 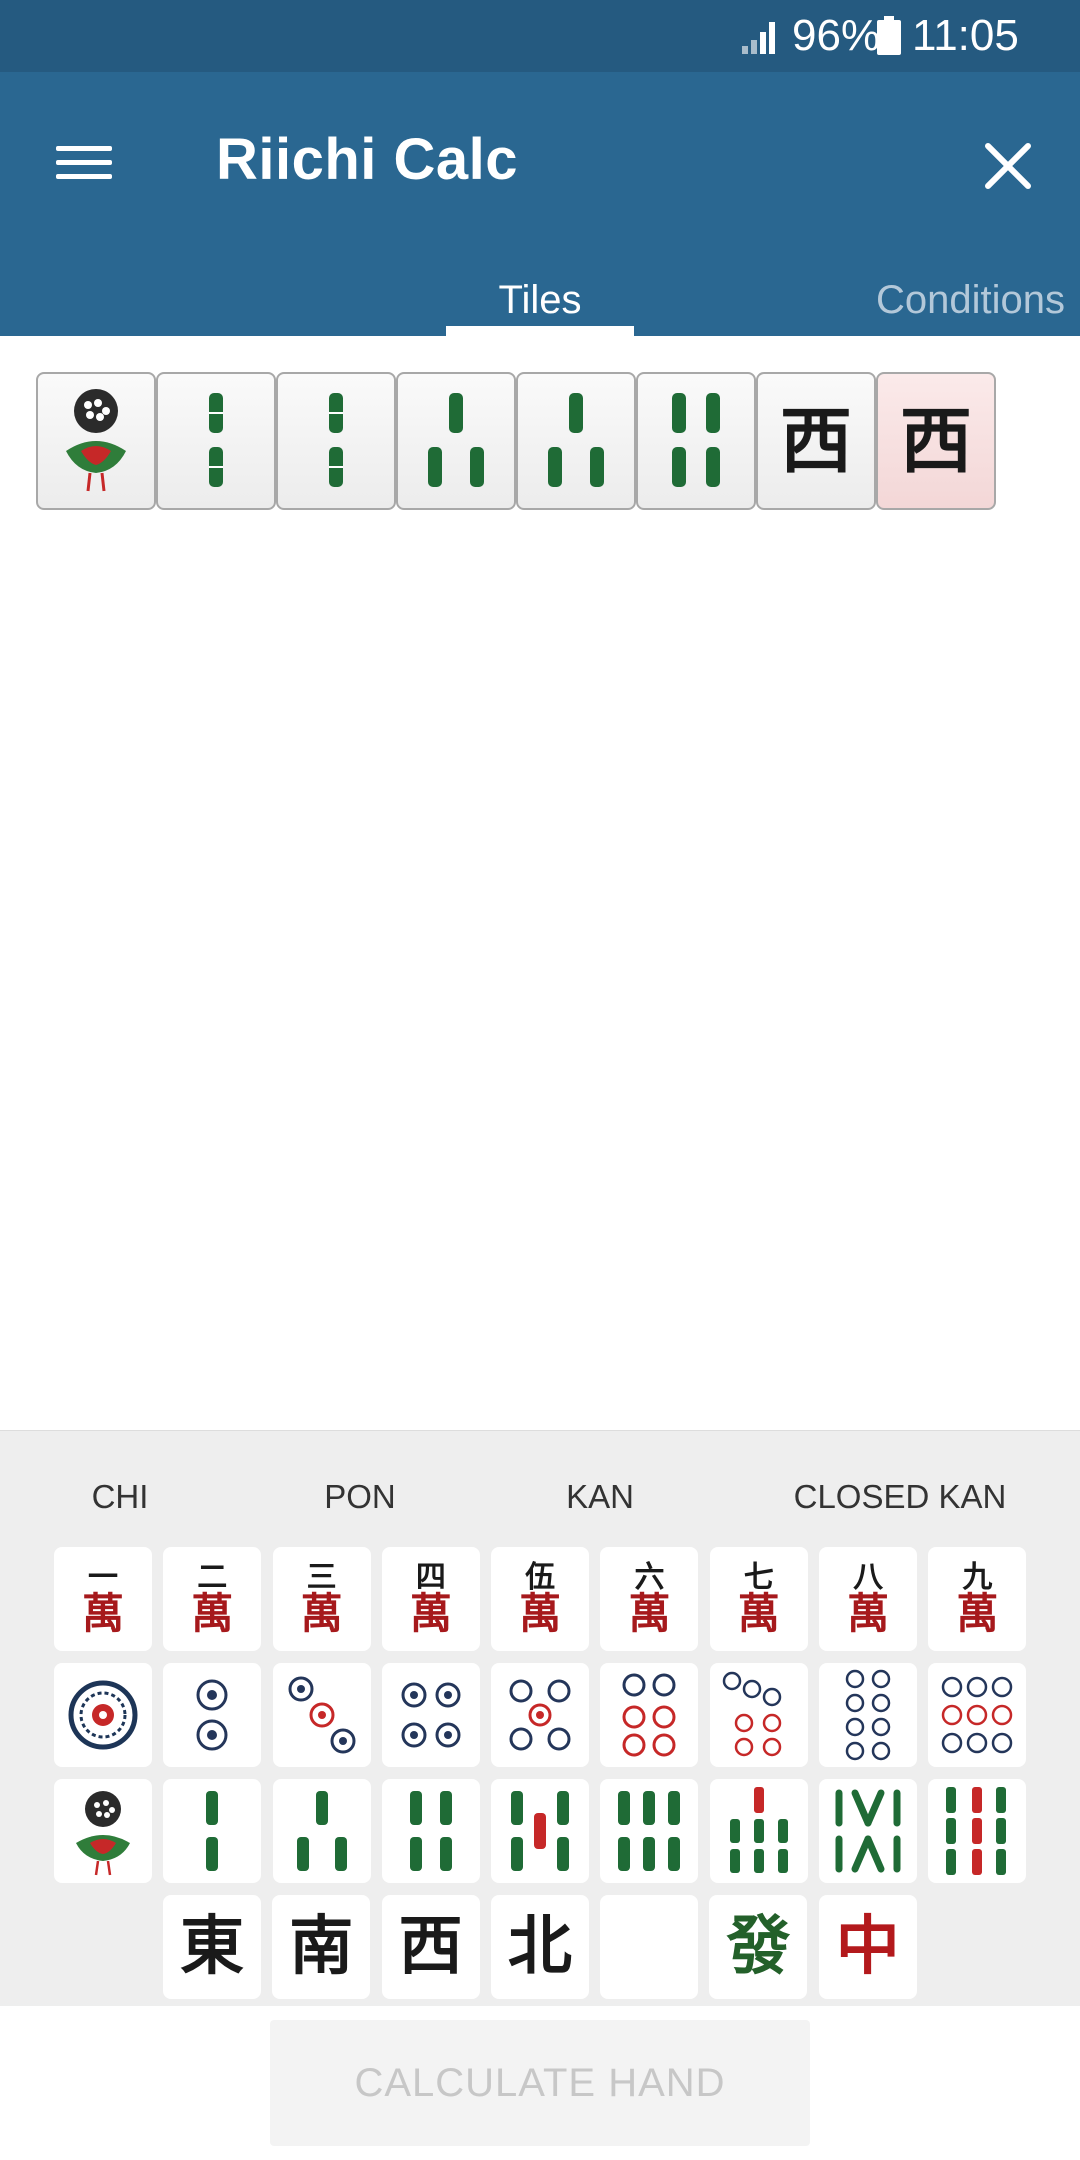 What do you see at coordinates (540, 36) in the screenshot?
I see `status-bar: 96% 11:05` at bounding box center [540, 36].